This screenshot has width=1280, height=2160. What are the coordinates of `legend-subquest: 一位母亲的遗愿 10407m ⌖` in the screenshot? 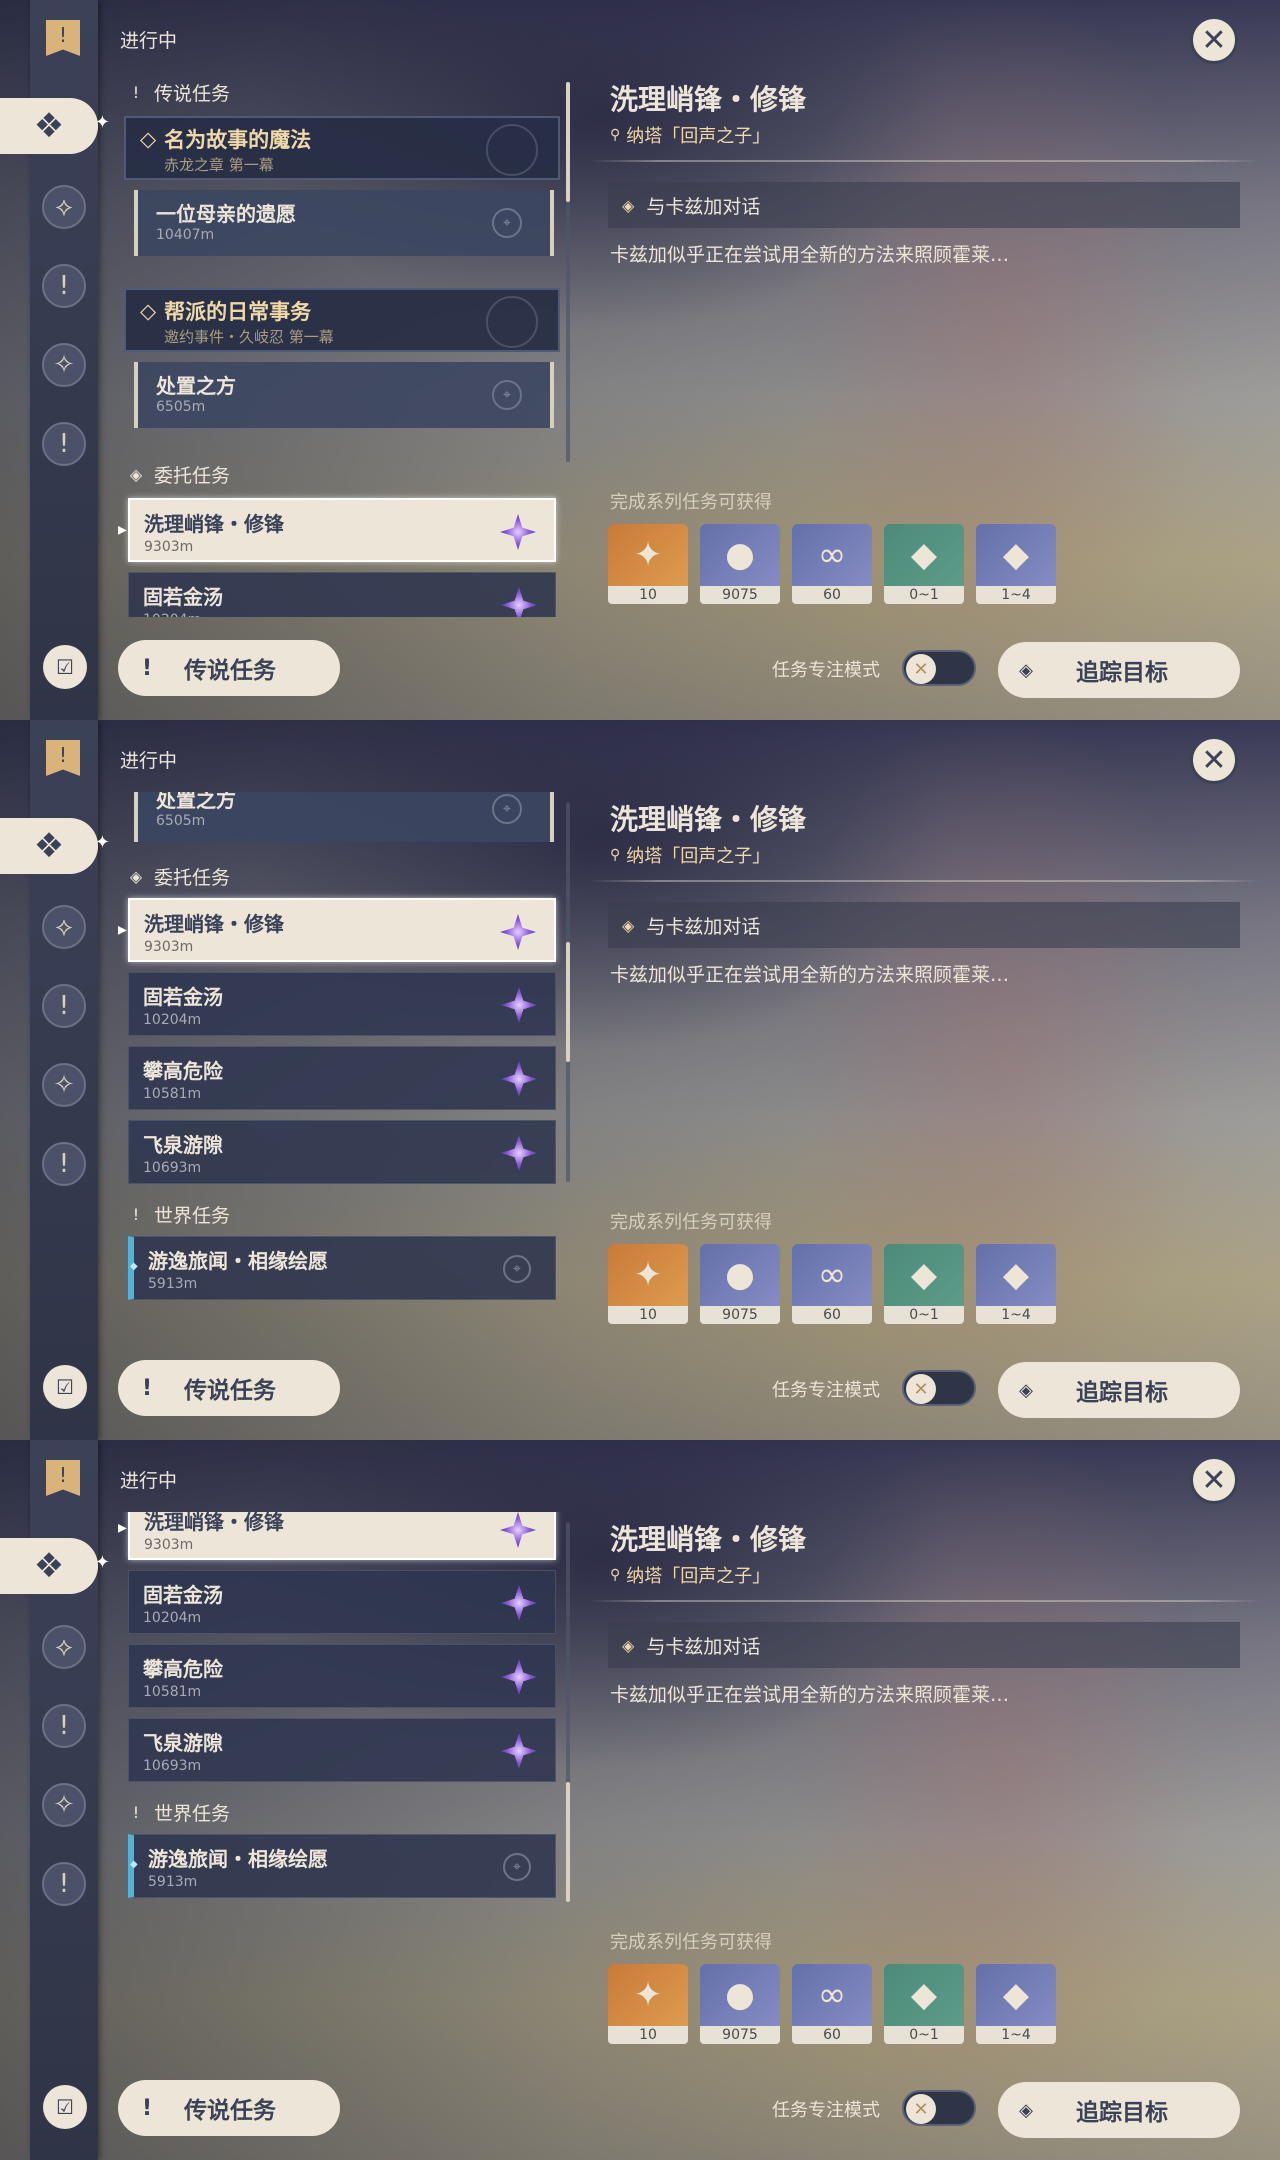 It's located at (344, 223).